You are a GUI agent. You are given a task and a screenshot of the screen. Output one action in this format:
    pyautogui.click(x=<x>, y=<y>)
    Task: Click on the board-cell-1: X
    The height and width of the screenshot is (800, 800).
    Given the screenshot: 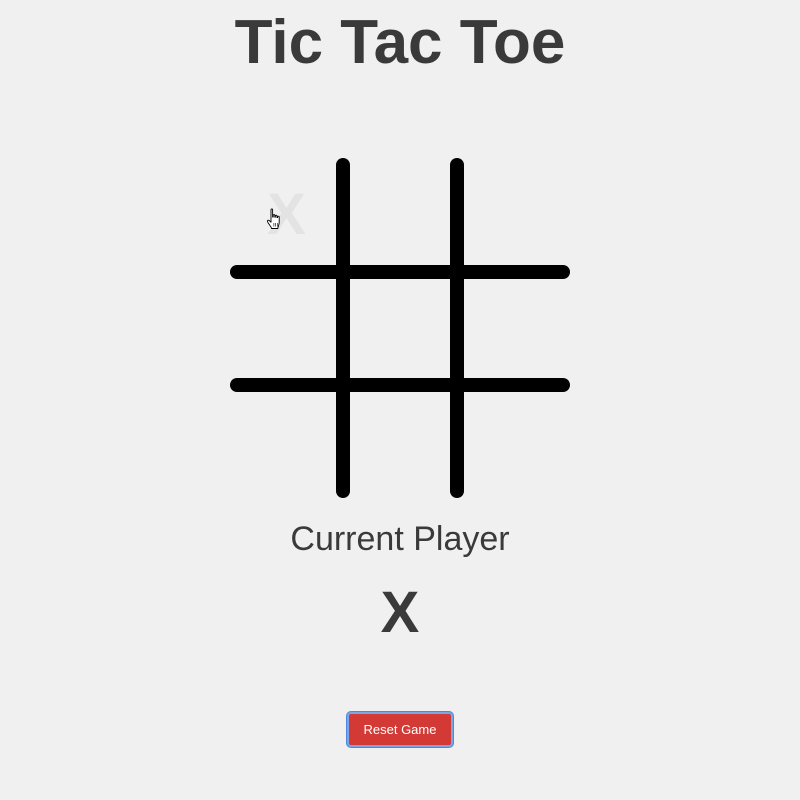 What is the action you would take?
    pyautogui.click(x=286, y=214)
    